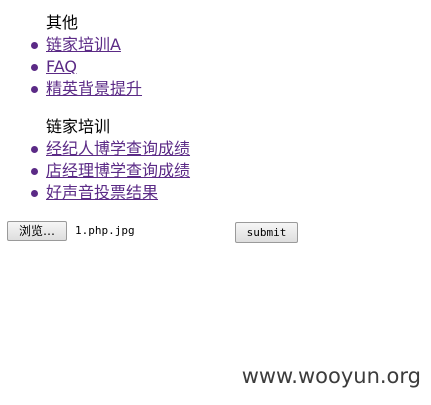  Describe the element at coordinates (215, 233) in the screenshot. I see `upload-form: 浏览… 1.php.jpg submit` at that location.